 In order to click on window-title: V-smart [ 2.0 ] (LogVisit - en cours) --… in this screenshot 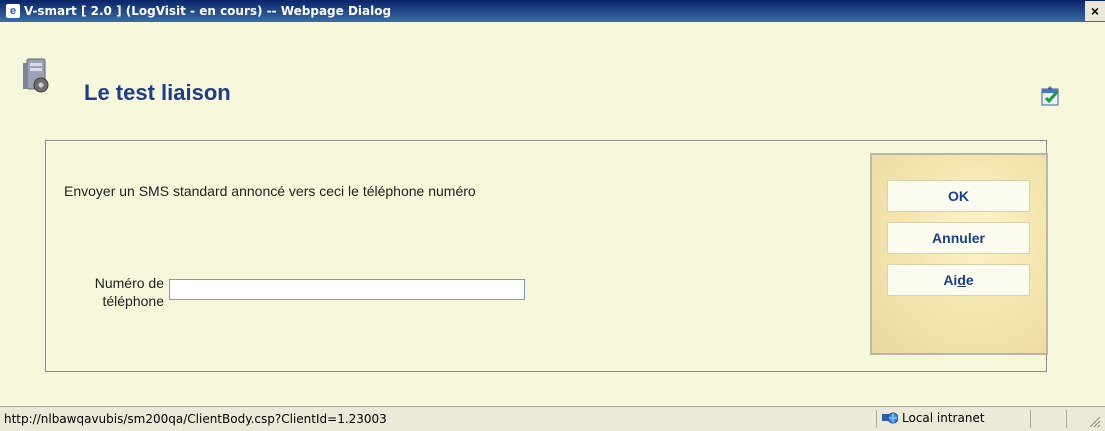, I will do `click(208, 11)`.